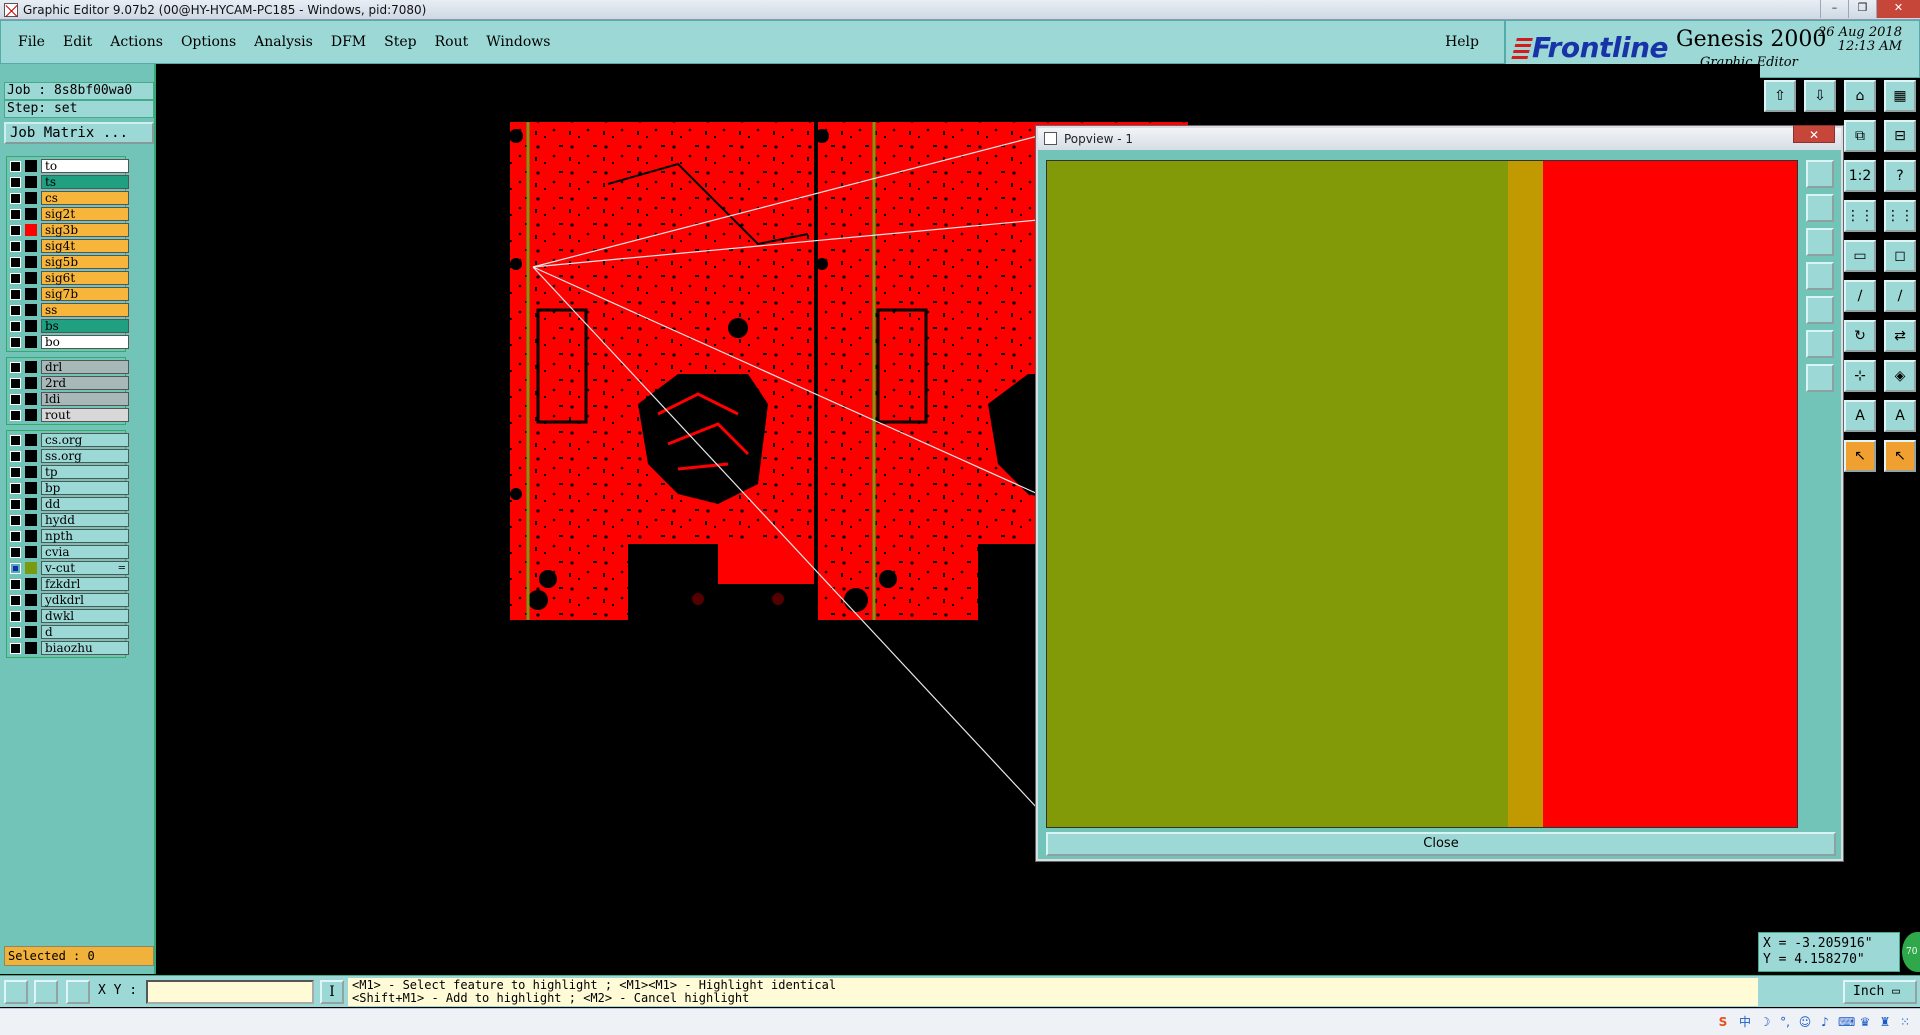 The image size is (1920, 1035). What do you see at coordinates (68, 182) in the screenshot?
I see `layer-row: ts` at bounding box center [68, 182].